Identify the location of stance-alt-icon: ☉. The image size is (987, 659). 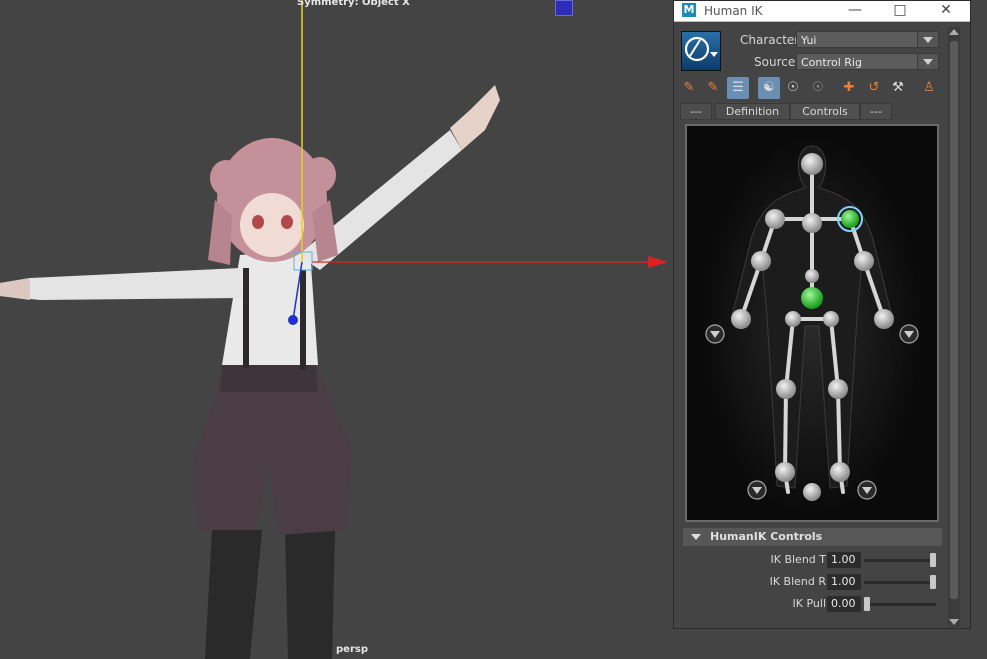
(818, 88).